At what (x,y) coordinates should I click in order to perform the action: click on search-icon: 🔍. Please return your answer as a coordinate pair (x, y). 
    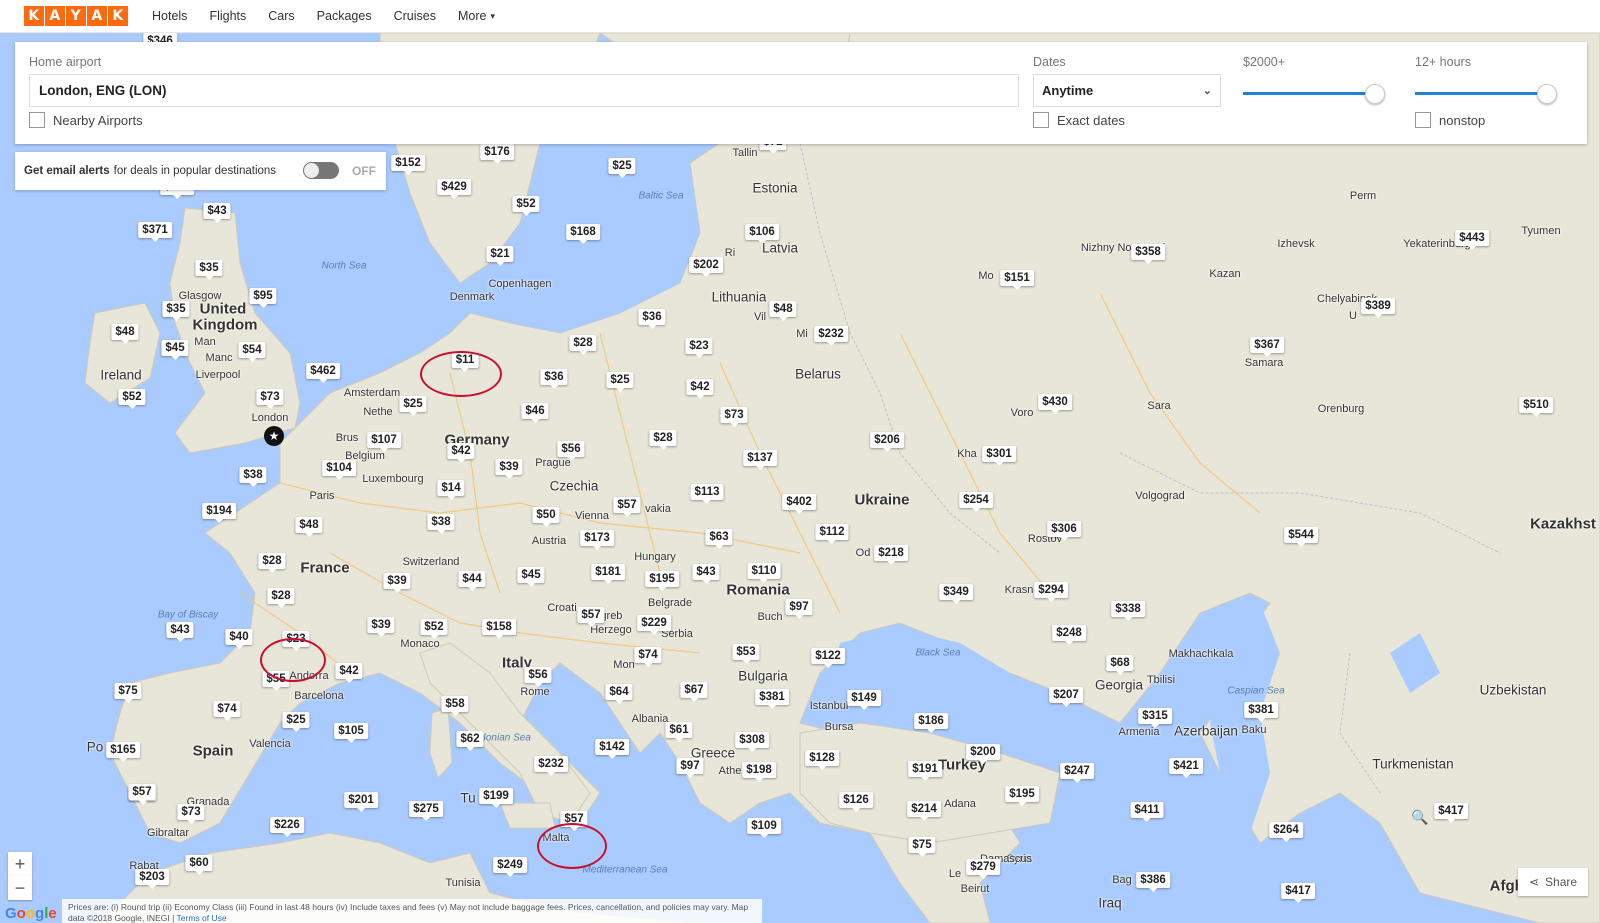
    Looking at the image, I should click on (1419, 817).